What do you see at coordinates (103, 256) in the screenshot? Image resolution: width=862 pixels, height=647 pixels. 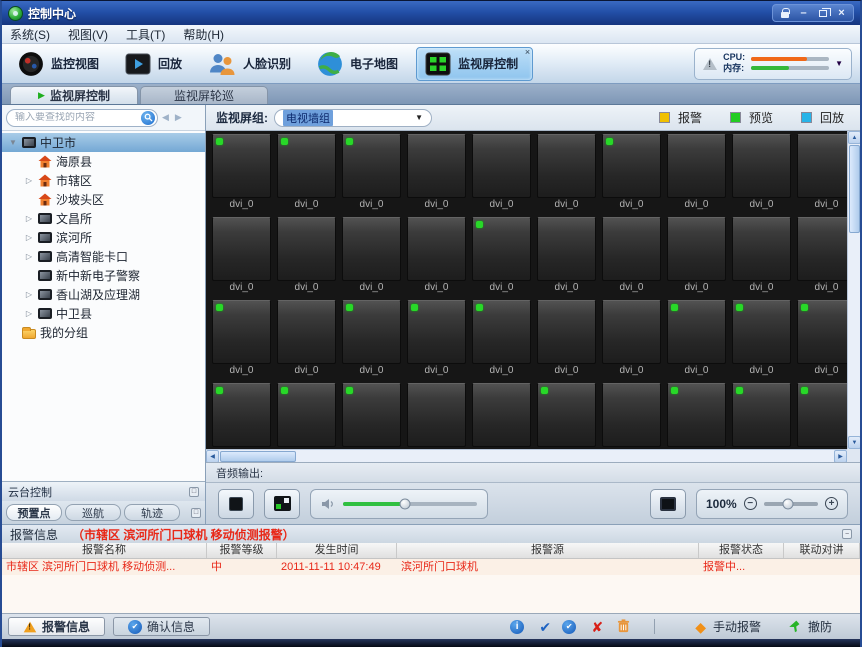 I see `tree-item: ▷ 高清智能卡口` at bounding box center [103, 256].